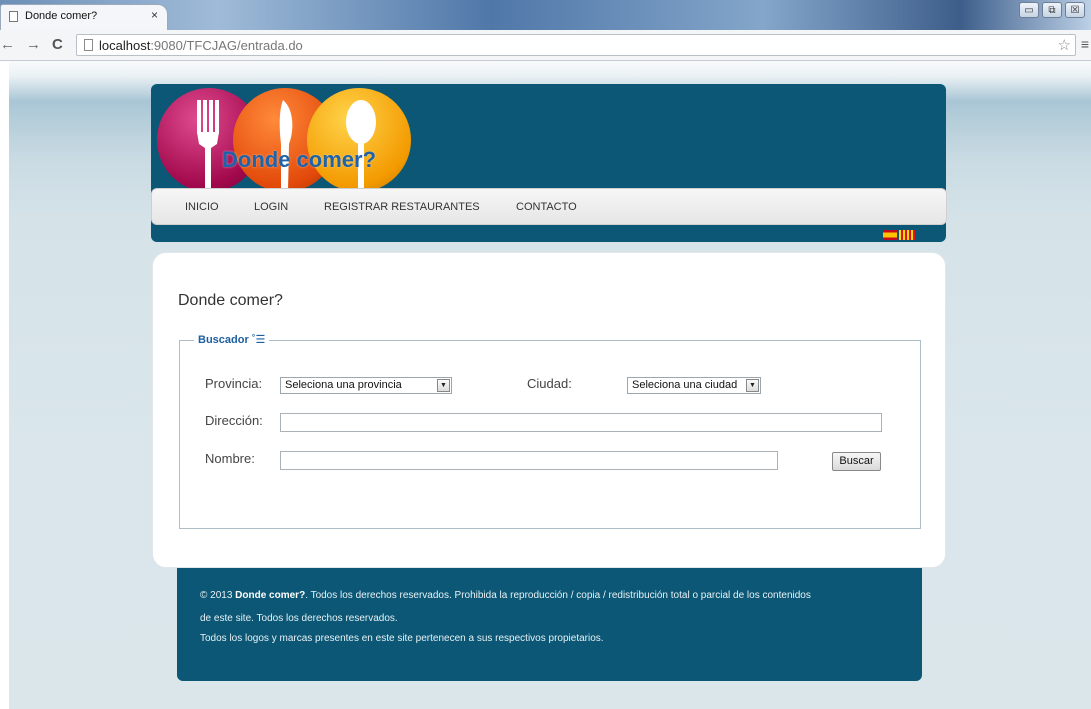 The height and width of the screenshot is (709, 1091). What do you see at coordinates (234, 383) in the screenshot?
I see `provincia-label: Provincia:` at bounding box center [234, 383].